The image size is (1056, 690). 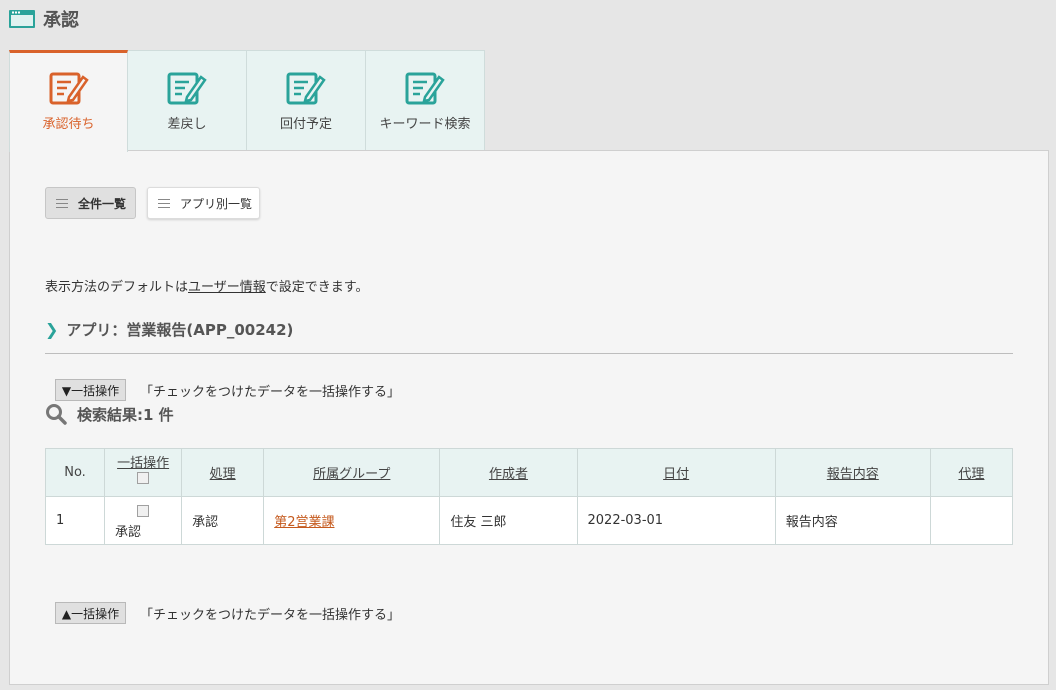 I want to click on header-group: 所属グループ, so click(x=352, y=472).